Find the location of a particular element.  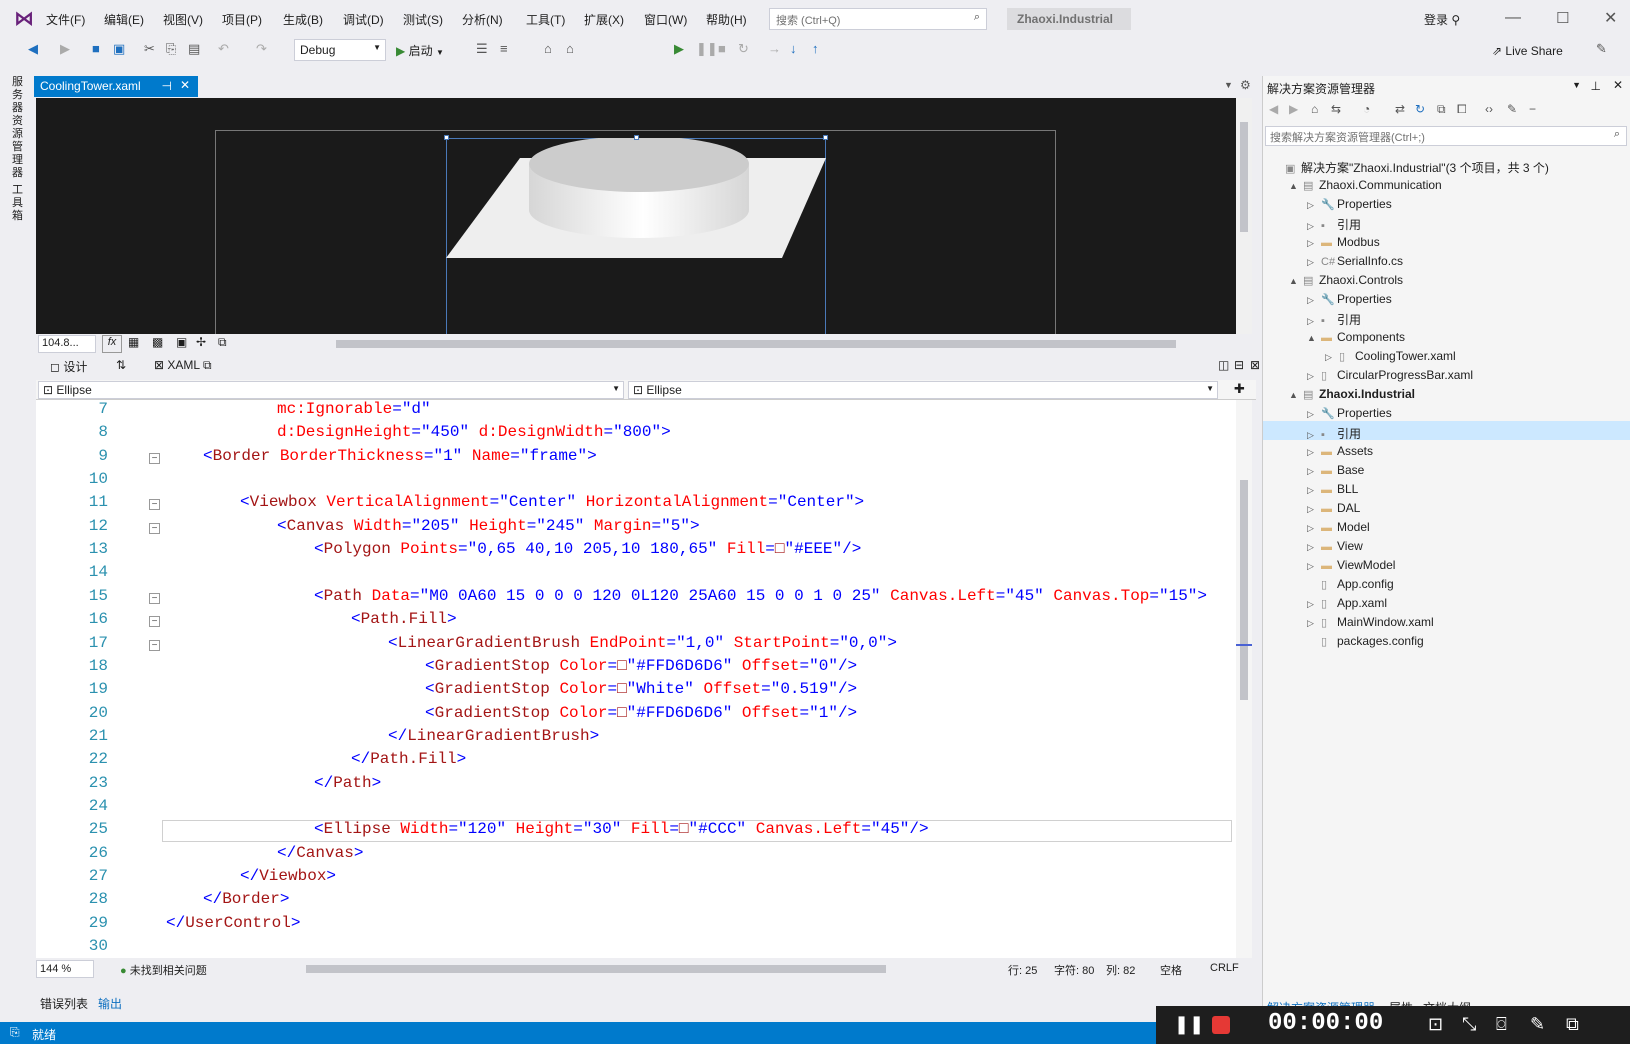

split-icon: ✚ is located at coordinates (1239, 389).